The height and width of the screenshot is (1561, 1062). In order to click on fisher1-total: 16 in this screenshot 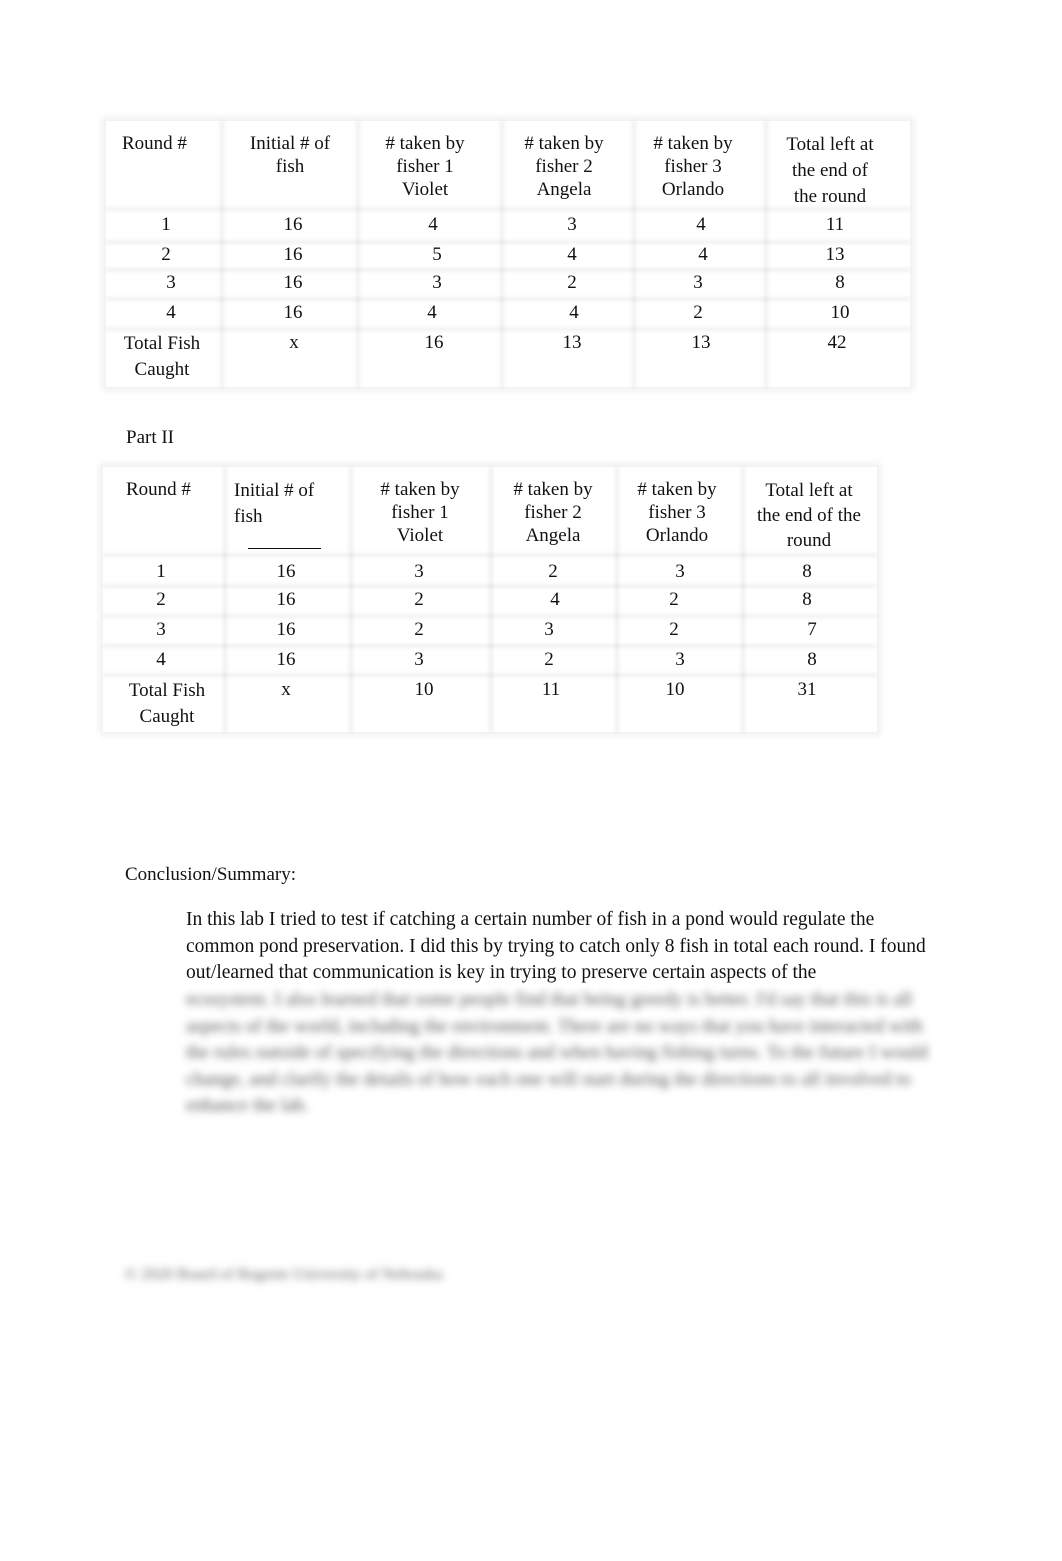, I will do `click(434, 342)`.